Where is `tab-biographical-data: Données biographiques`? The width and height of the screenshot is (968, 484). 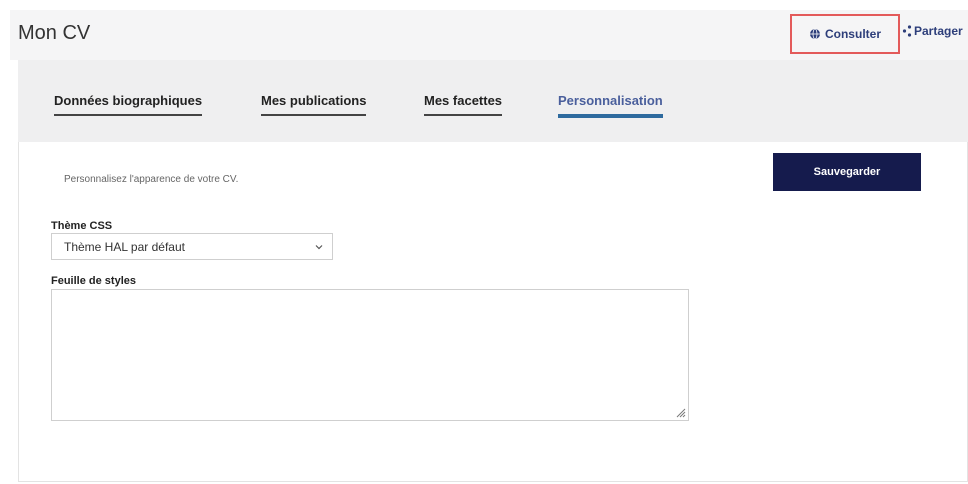 tab-biographical-data: Données biographiques is located at coordinates (128, 104).